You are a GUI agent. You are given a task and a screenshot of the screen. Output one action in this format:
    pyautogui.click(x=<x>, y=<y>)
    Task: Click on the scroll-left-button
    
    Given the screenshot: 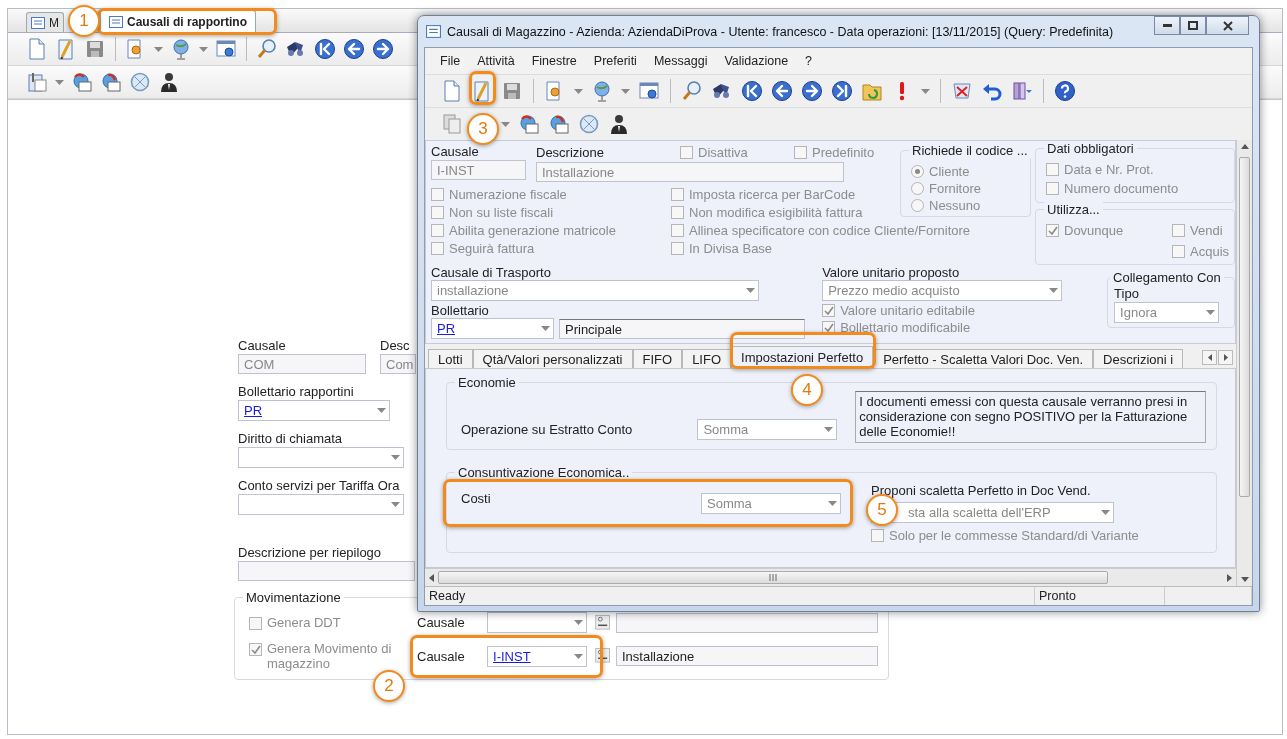 What is the action you would take?
    pyautogui.click(x=1209, y=357)
    